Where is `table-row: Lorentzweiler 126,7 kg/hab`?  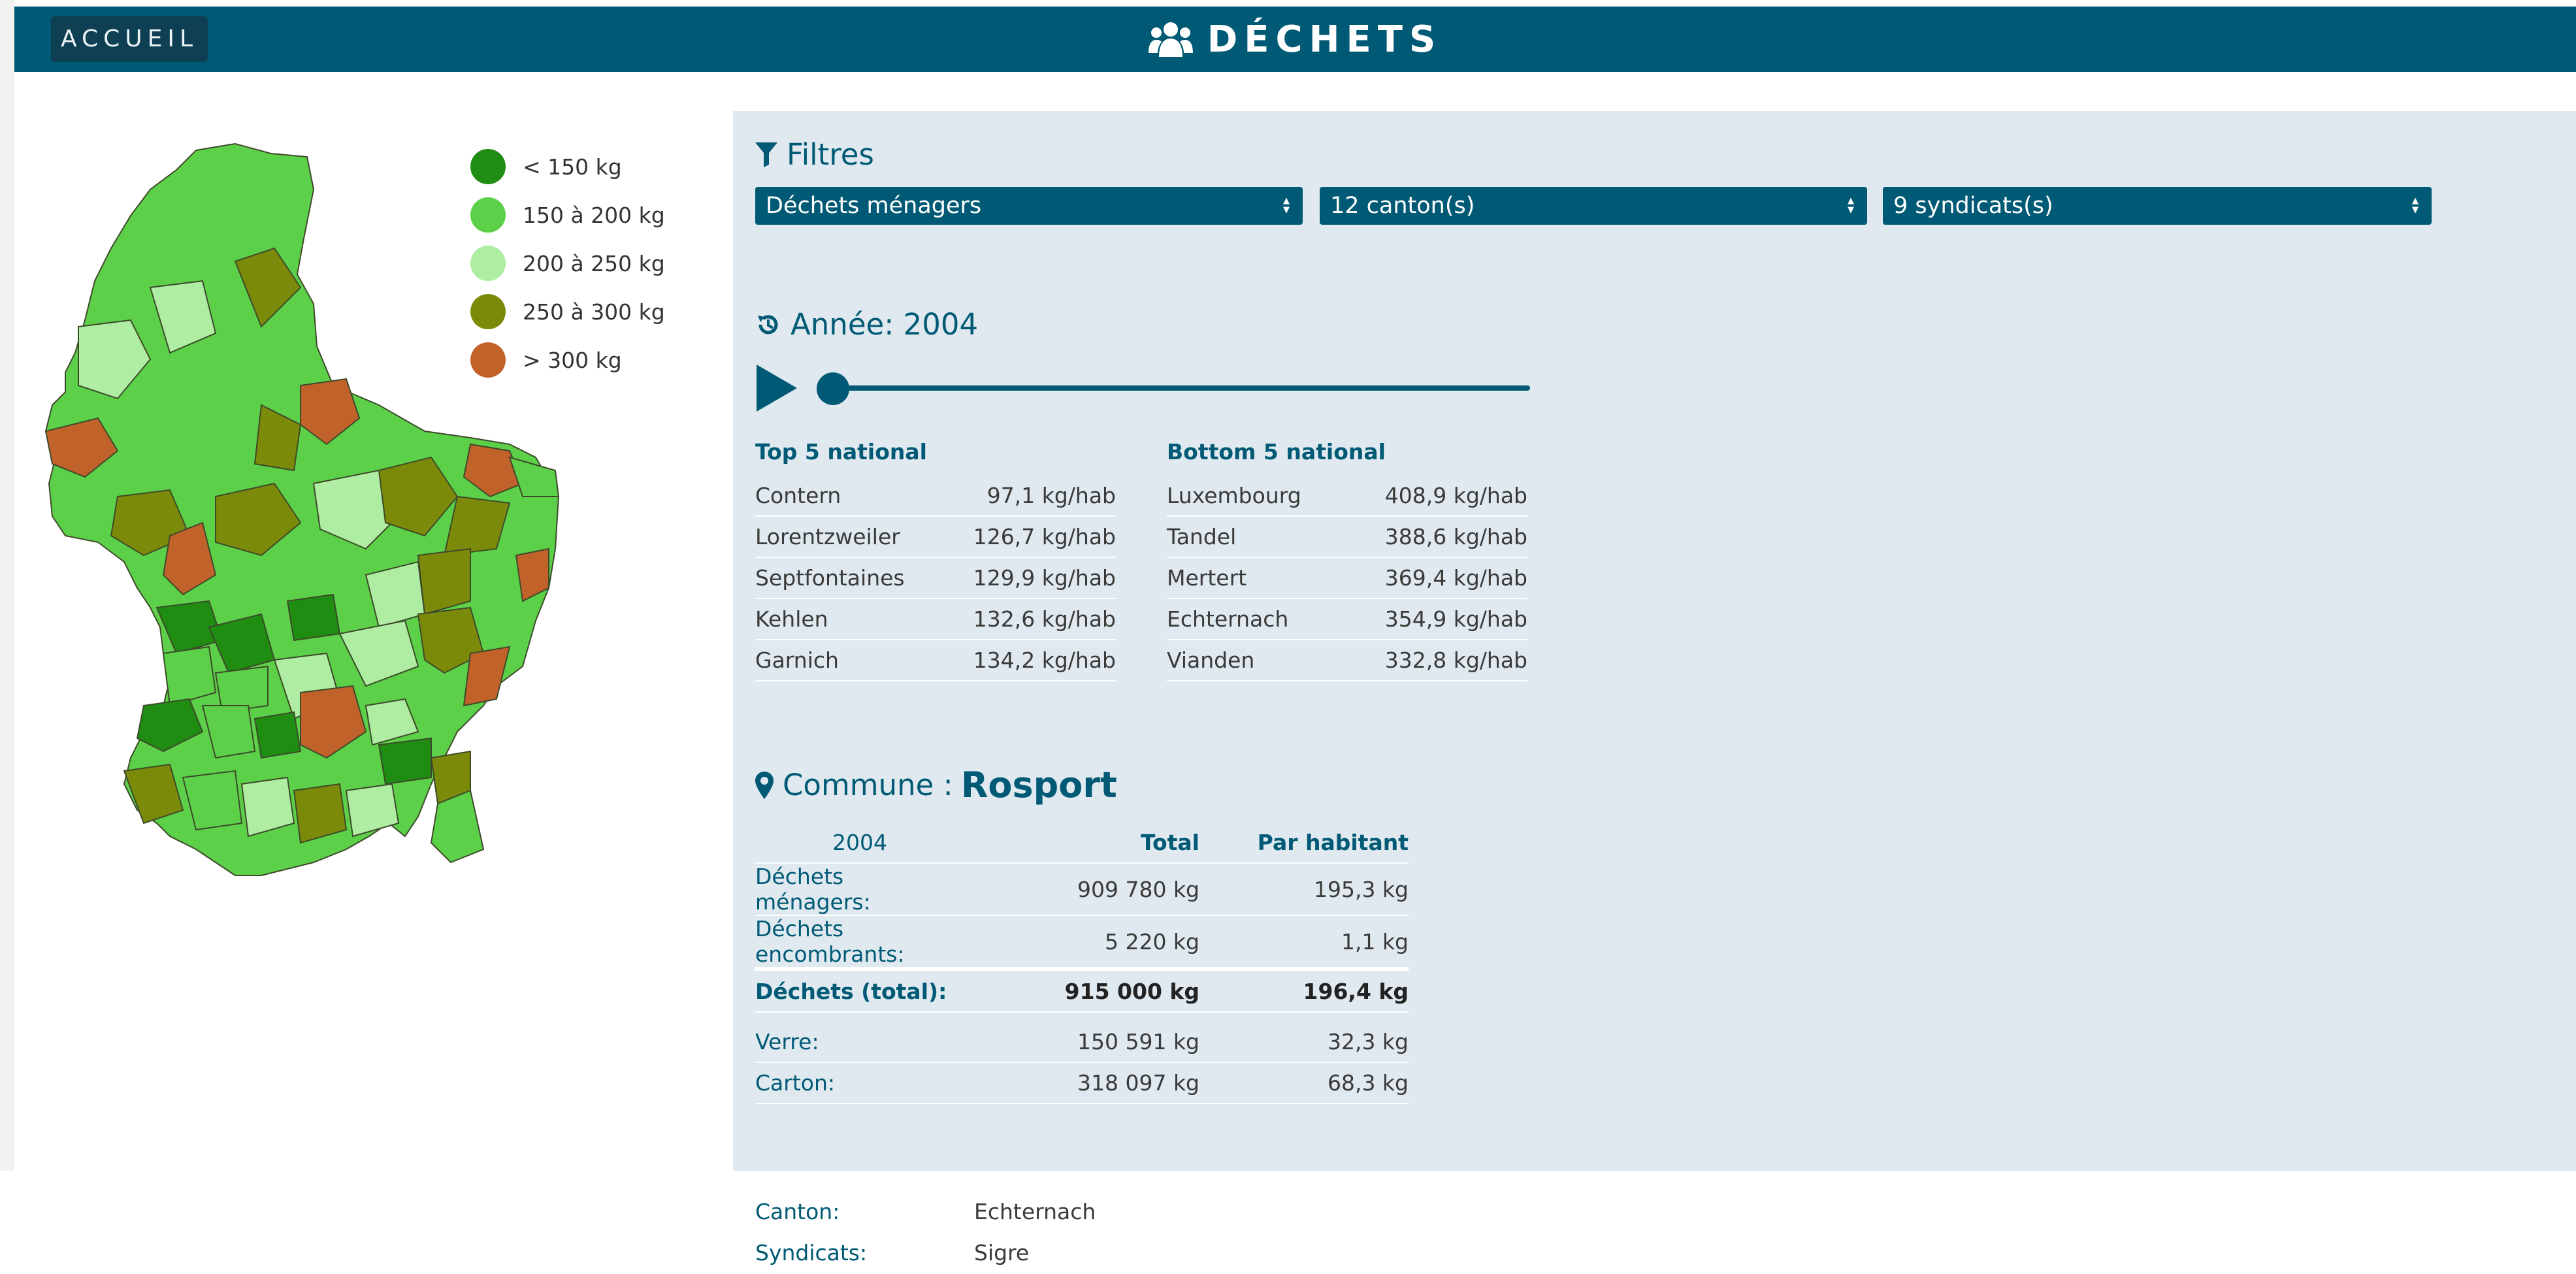 table-row: Lorentzweiler 126,7 kg/hab is located at coordinates (935, 537).